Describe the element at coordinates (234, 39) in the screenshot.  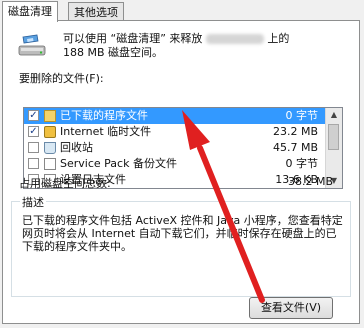
I see `redacted-drive-name` at that location.